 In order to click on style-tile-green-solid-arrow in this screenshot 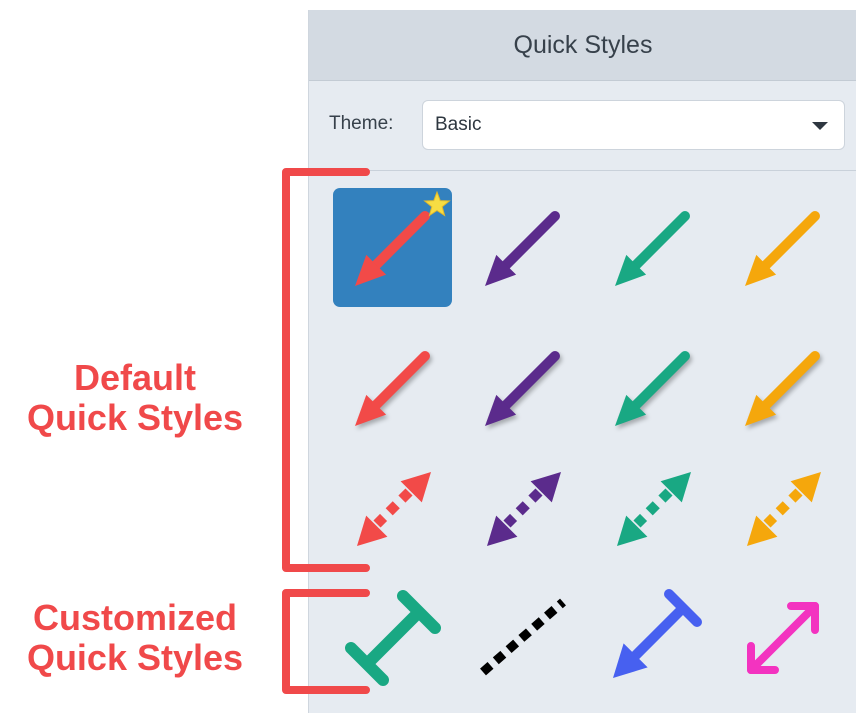, I will do `click(652, 247)`.